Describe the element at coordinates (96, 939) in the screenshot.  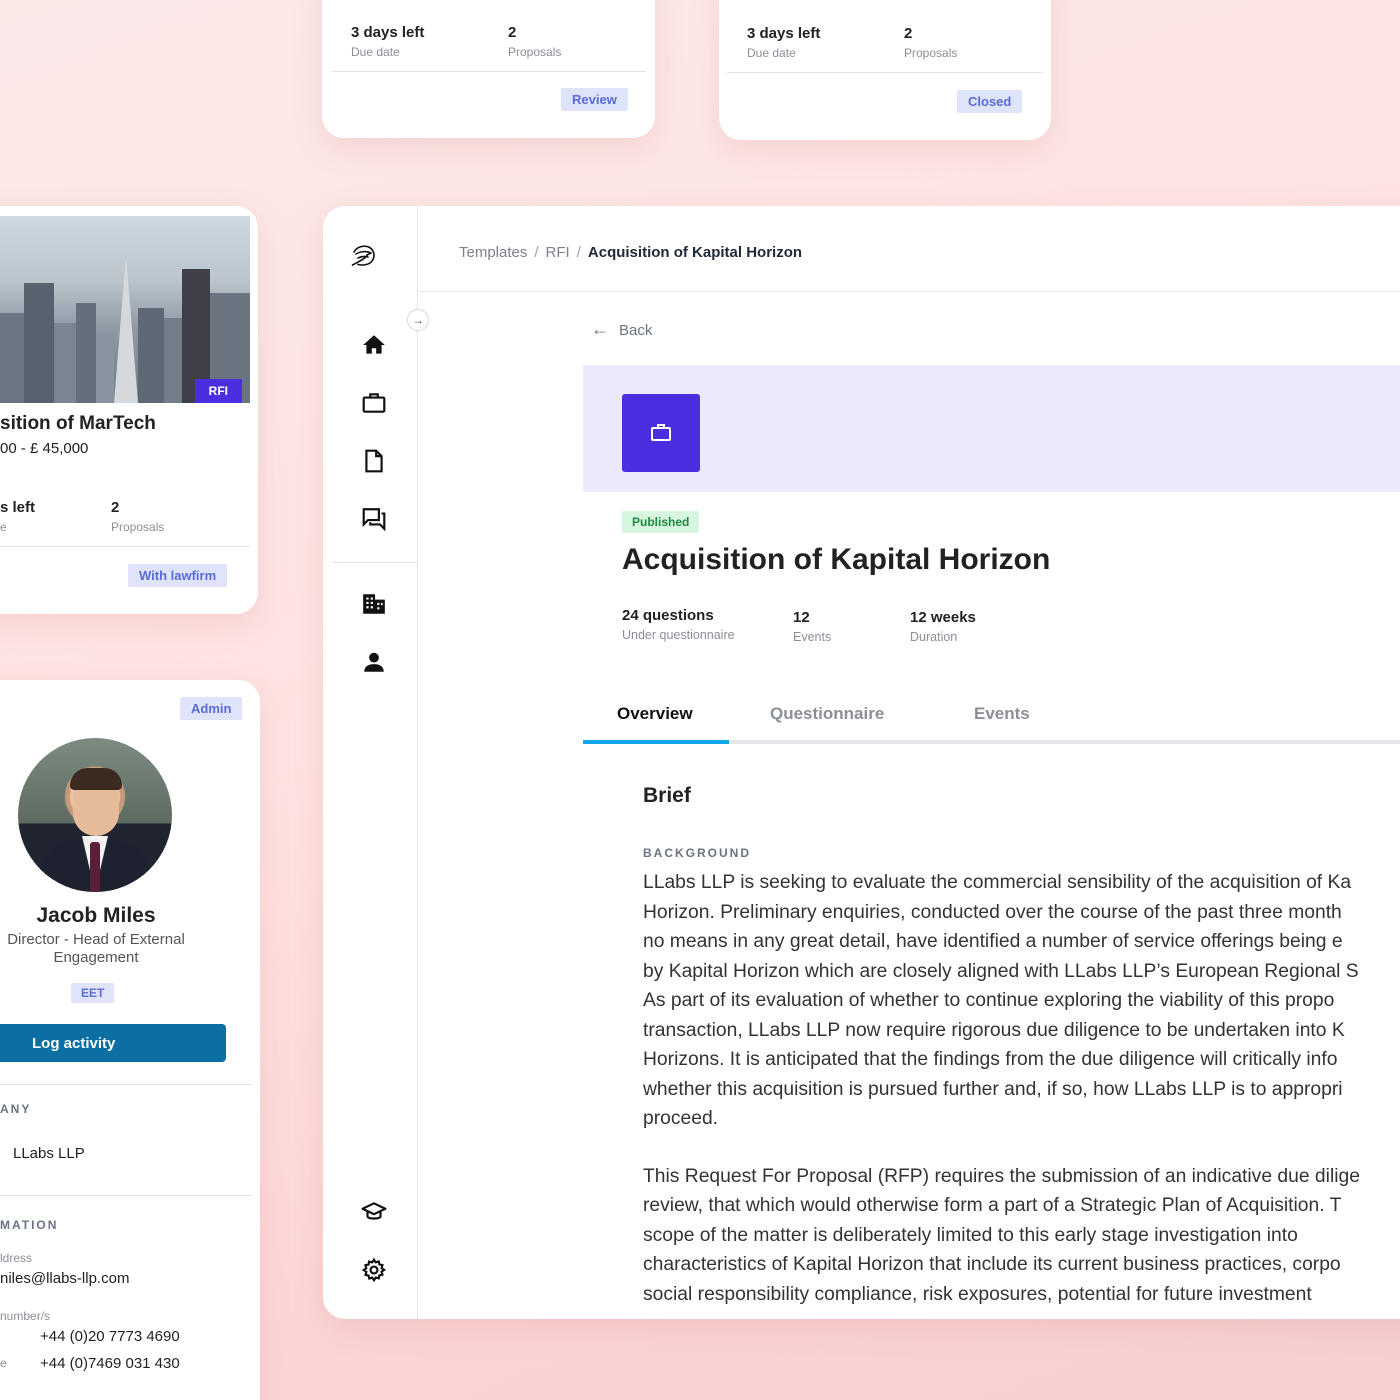
I see `contact-title-line1: Director - Head of External` at that location.